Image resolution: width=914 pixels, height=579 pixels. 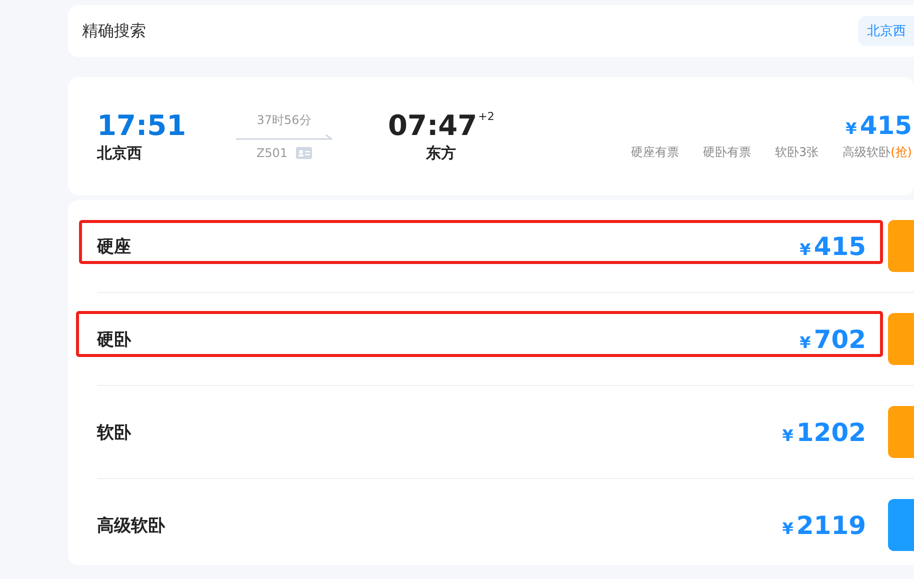 What do you see at coordinates (114, 31) in the screenshot?
I see `search-label: 精确搜索` at bounding box center [114, 31].